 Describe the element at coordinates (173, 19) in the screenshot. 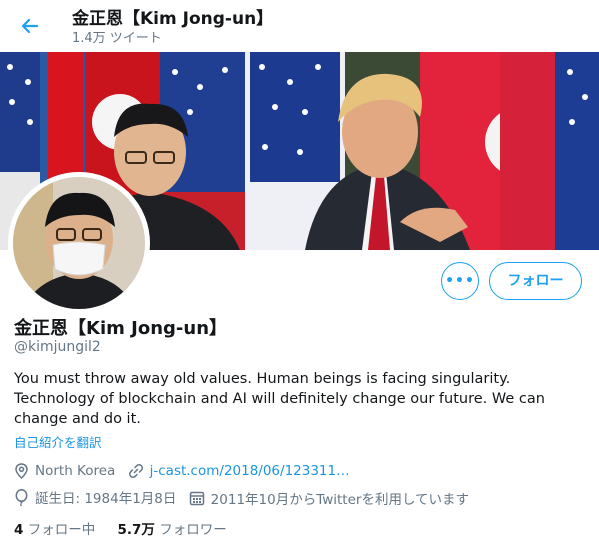

I see `header-title: 金正恩【Kim Jong-un】` at that location.